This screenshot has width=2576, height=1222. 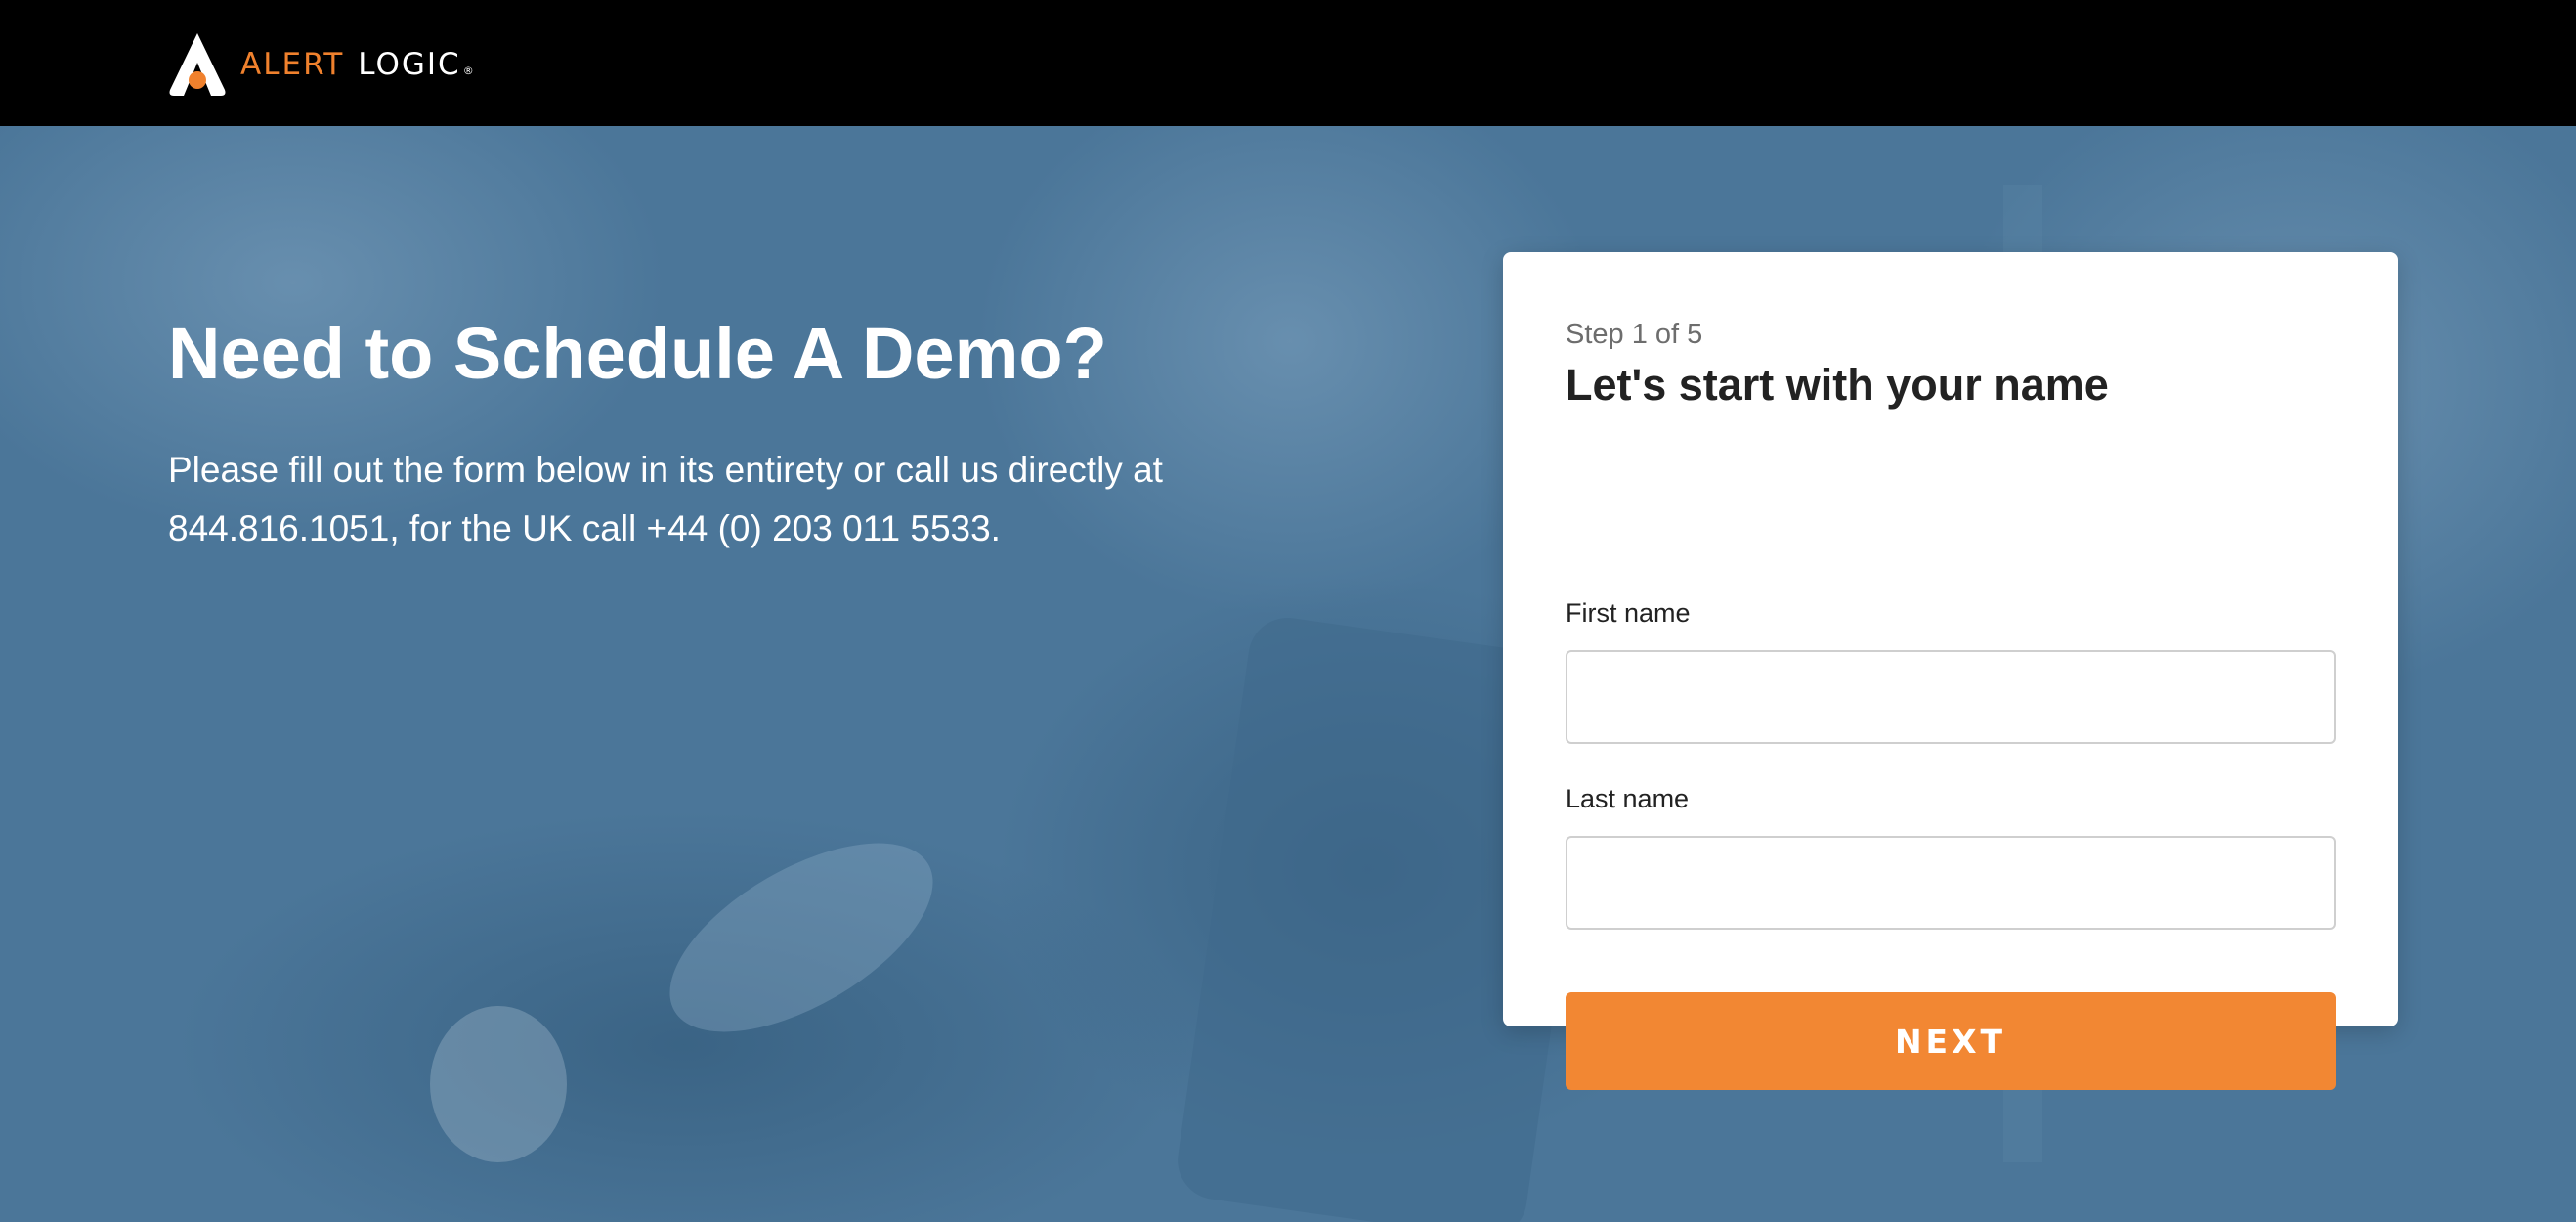 I want to click on logo-mark-icon, so click(x=198, y=64).